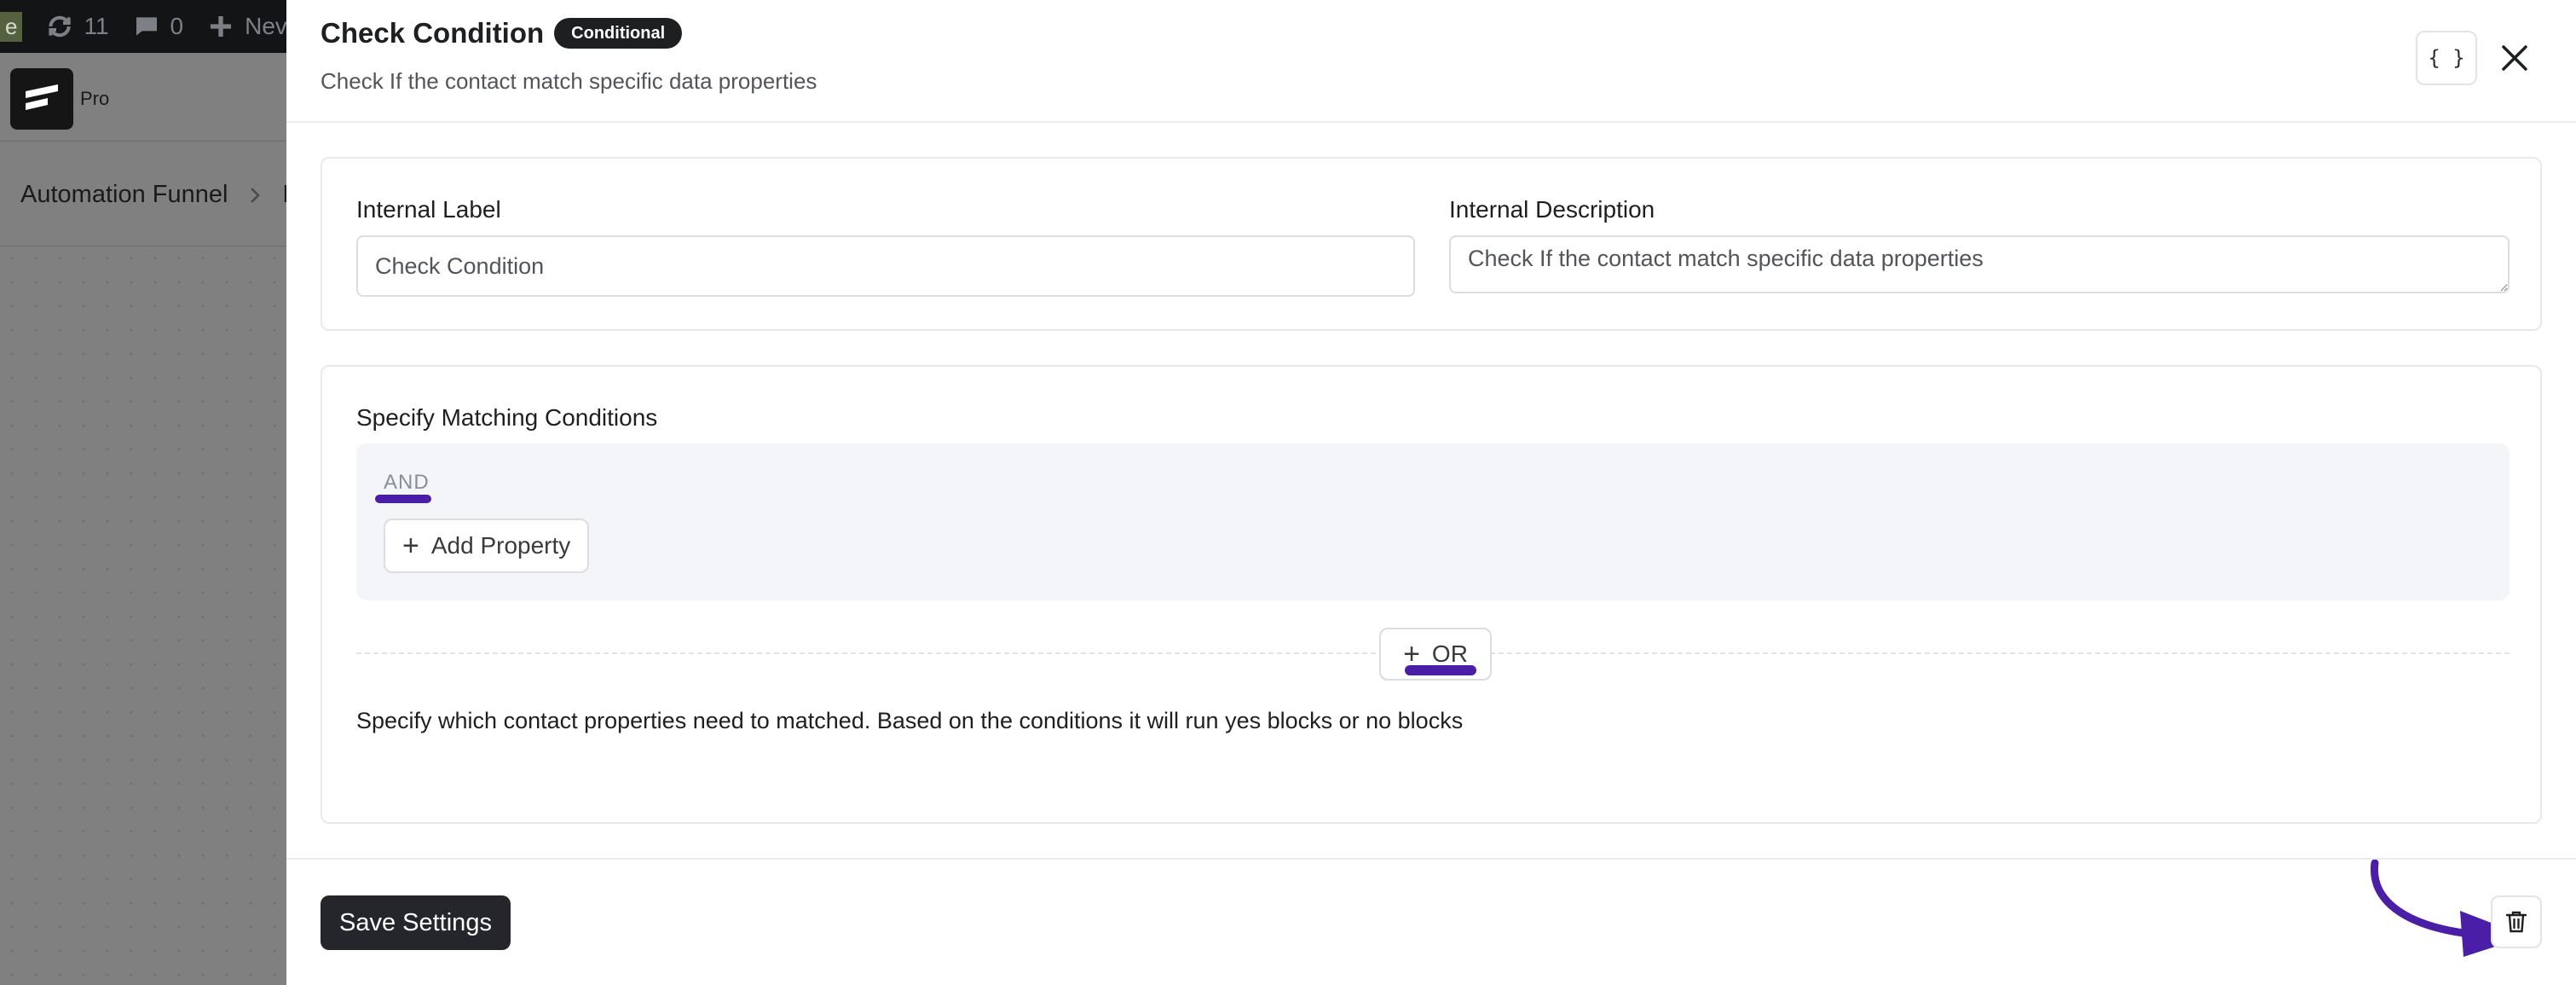  I want to click on chevron-right-icon, so click(256, 195).